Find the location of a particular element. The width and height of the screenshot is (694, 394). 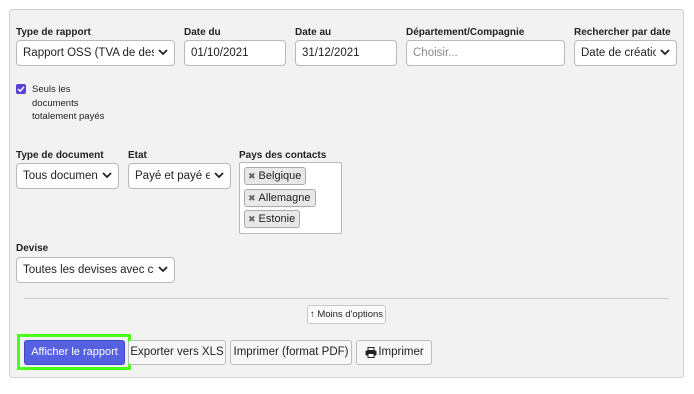

print-pdf-button: Imprimer (format PDF) is located at coordinates (291, 352).